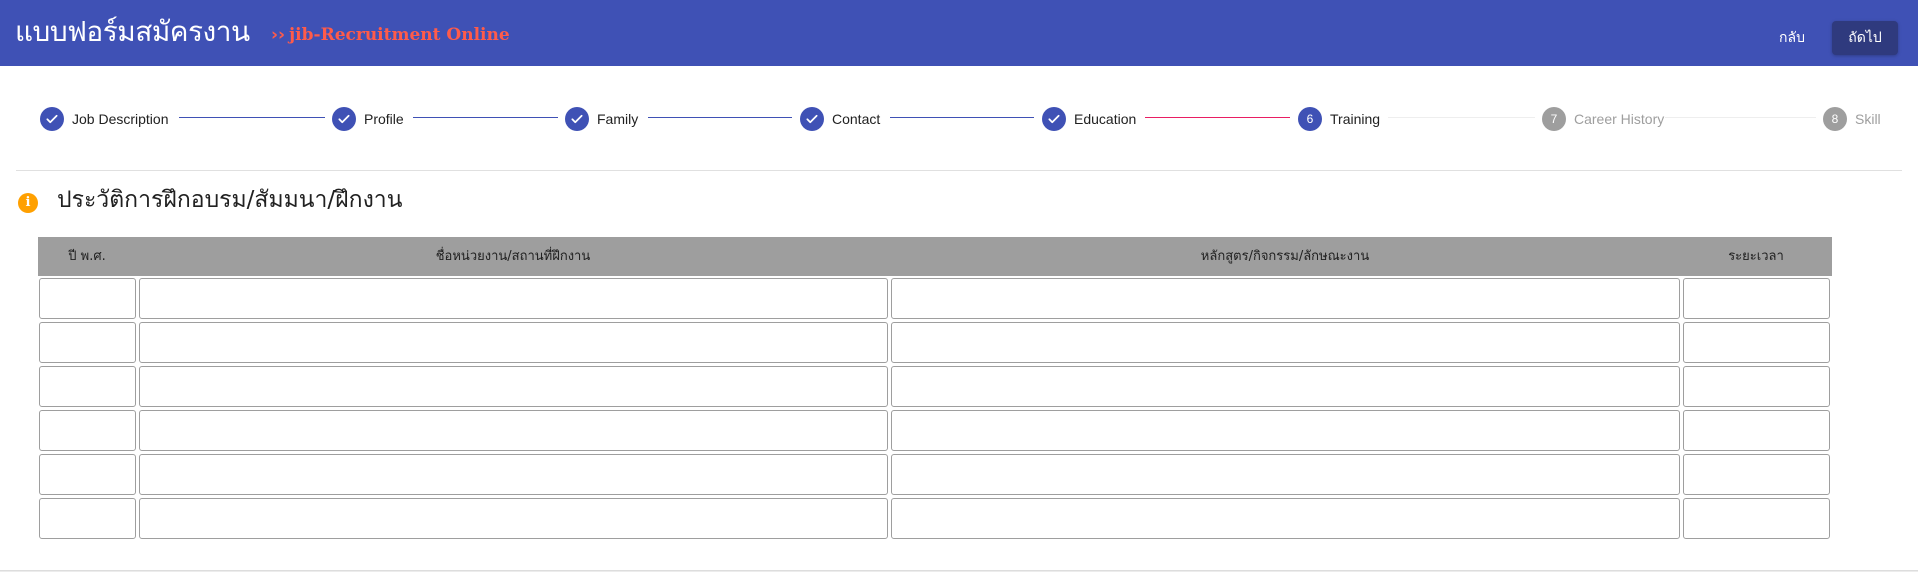 The image size is (1918, 584). I want to click on column-header-duration: ระยะเวลา, so click(1756, 256).